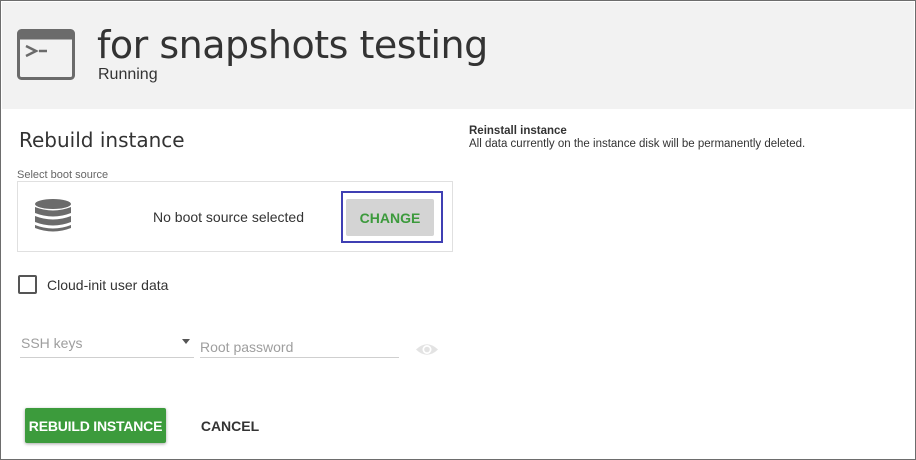 Image resolution: width=916 pixels, height=460 pixels. I want to click on database-icon, so click(53, 215).